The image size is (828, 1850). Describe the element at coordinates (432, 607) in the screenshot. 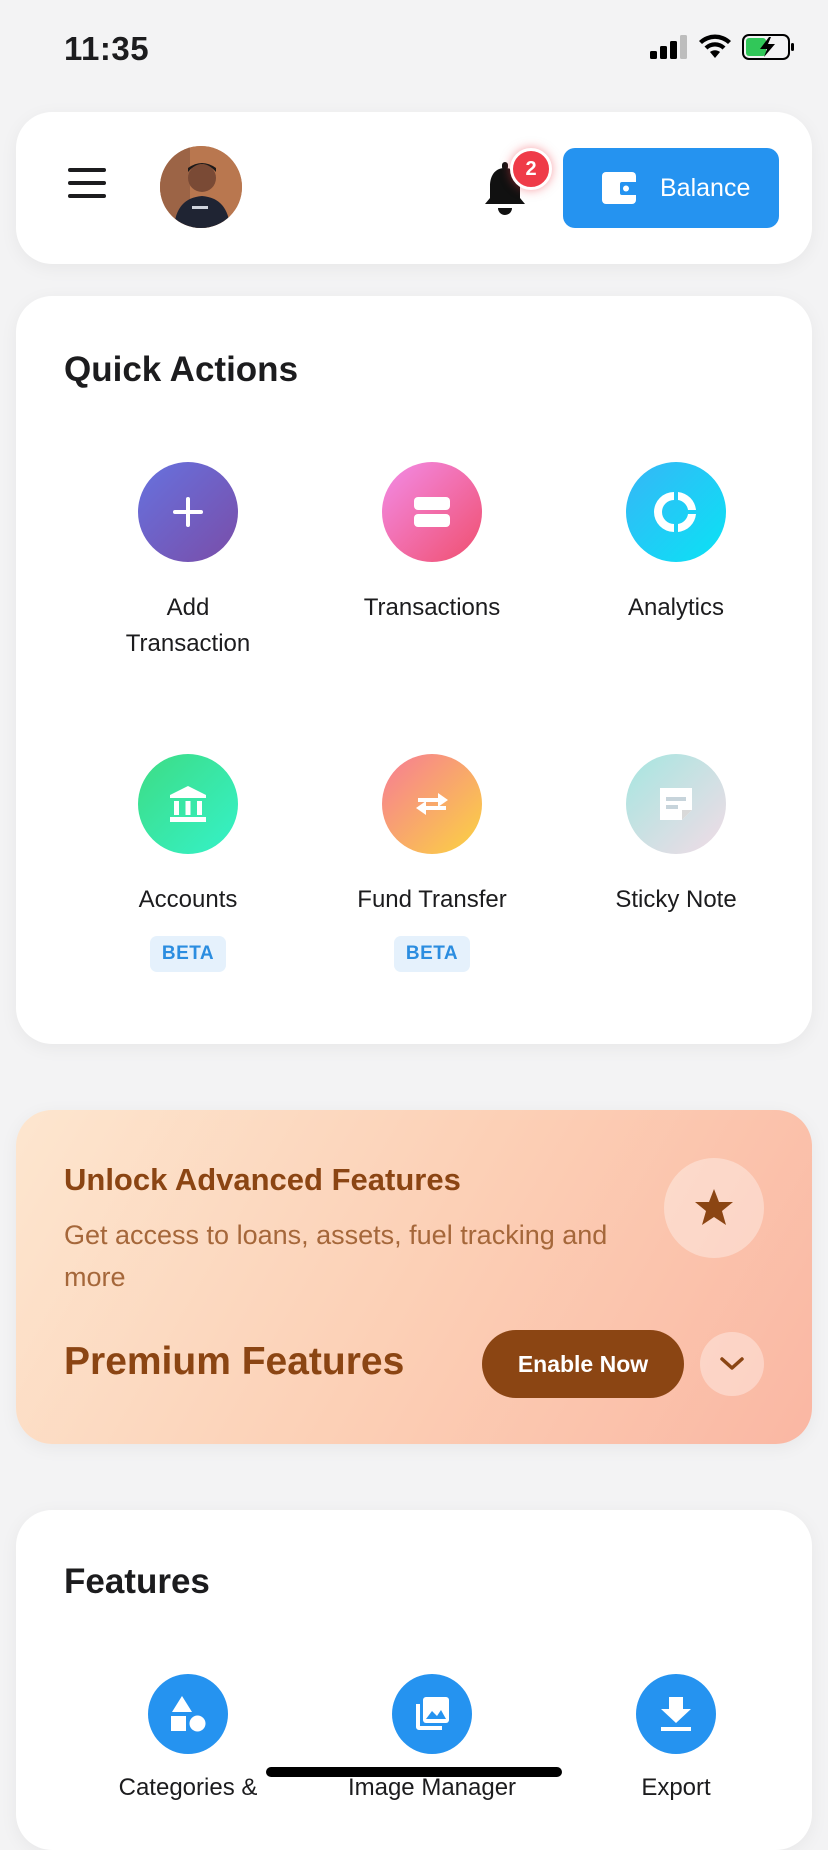

I see `quick-action-label: Transactions` at that location.